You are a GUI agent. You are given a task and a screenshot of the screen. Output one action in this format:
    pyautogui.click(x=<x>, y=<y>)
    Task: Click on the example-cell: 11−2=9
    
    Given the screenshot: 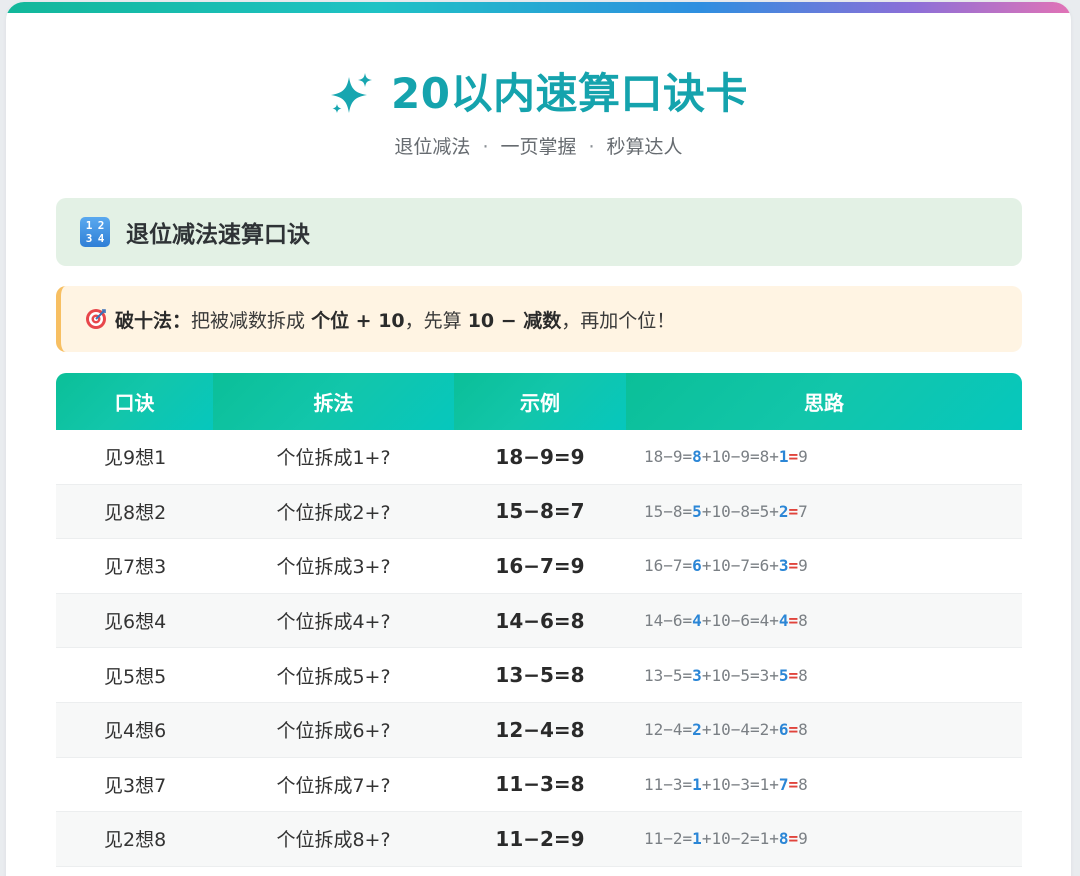 What is the action you would take?
    pyautogui.click(x=540, y=838)
    